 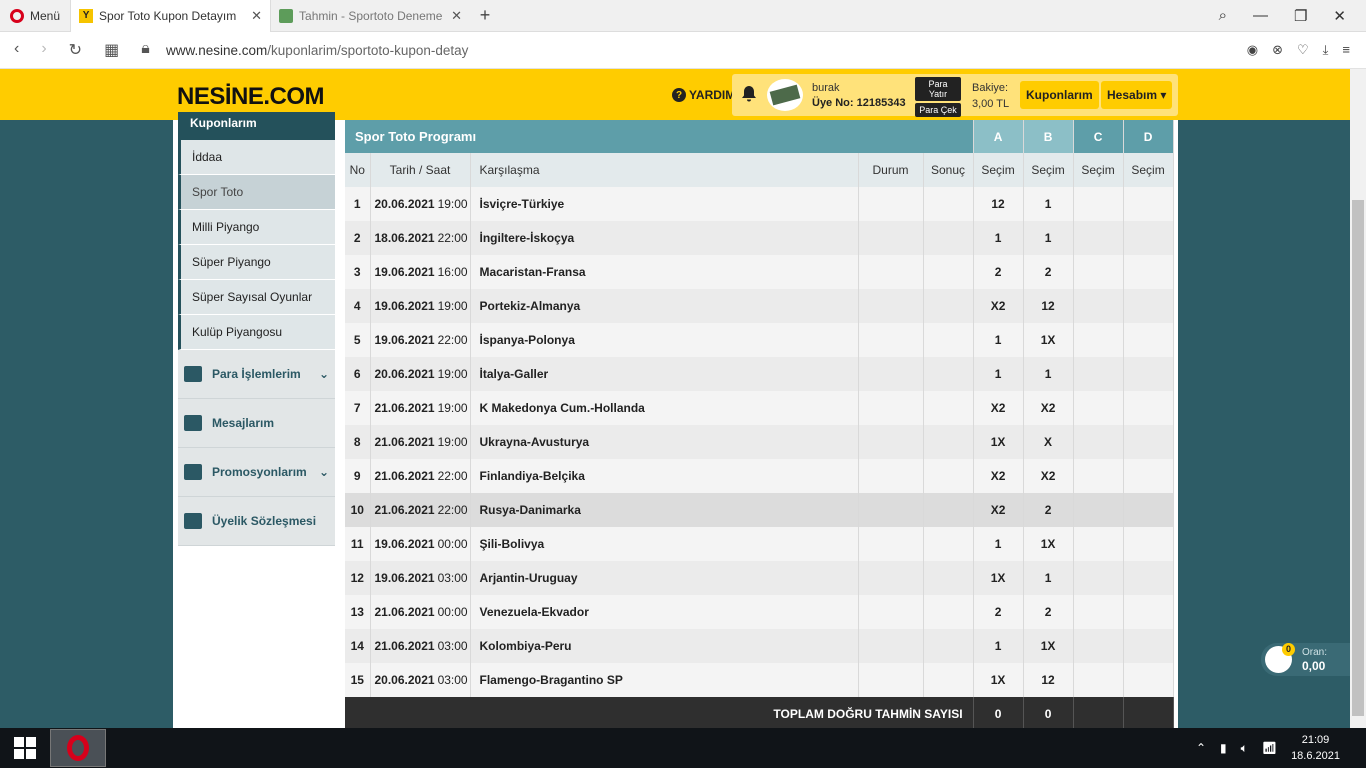 I want to click on start-button, so click(x=25, y=748).